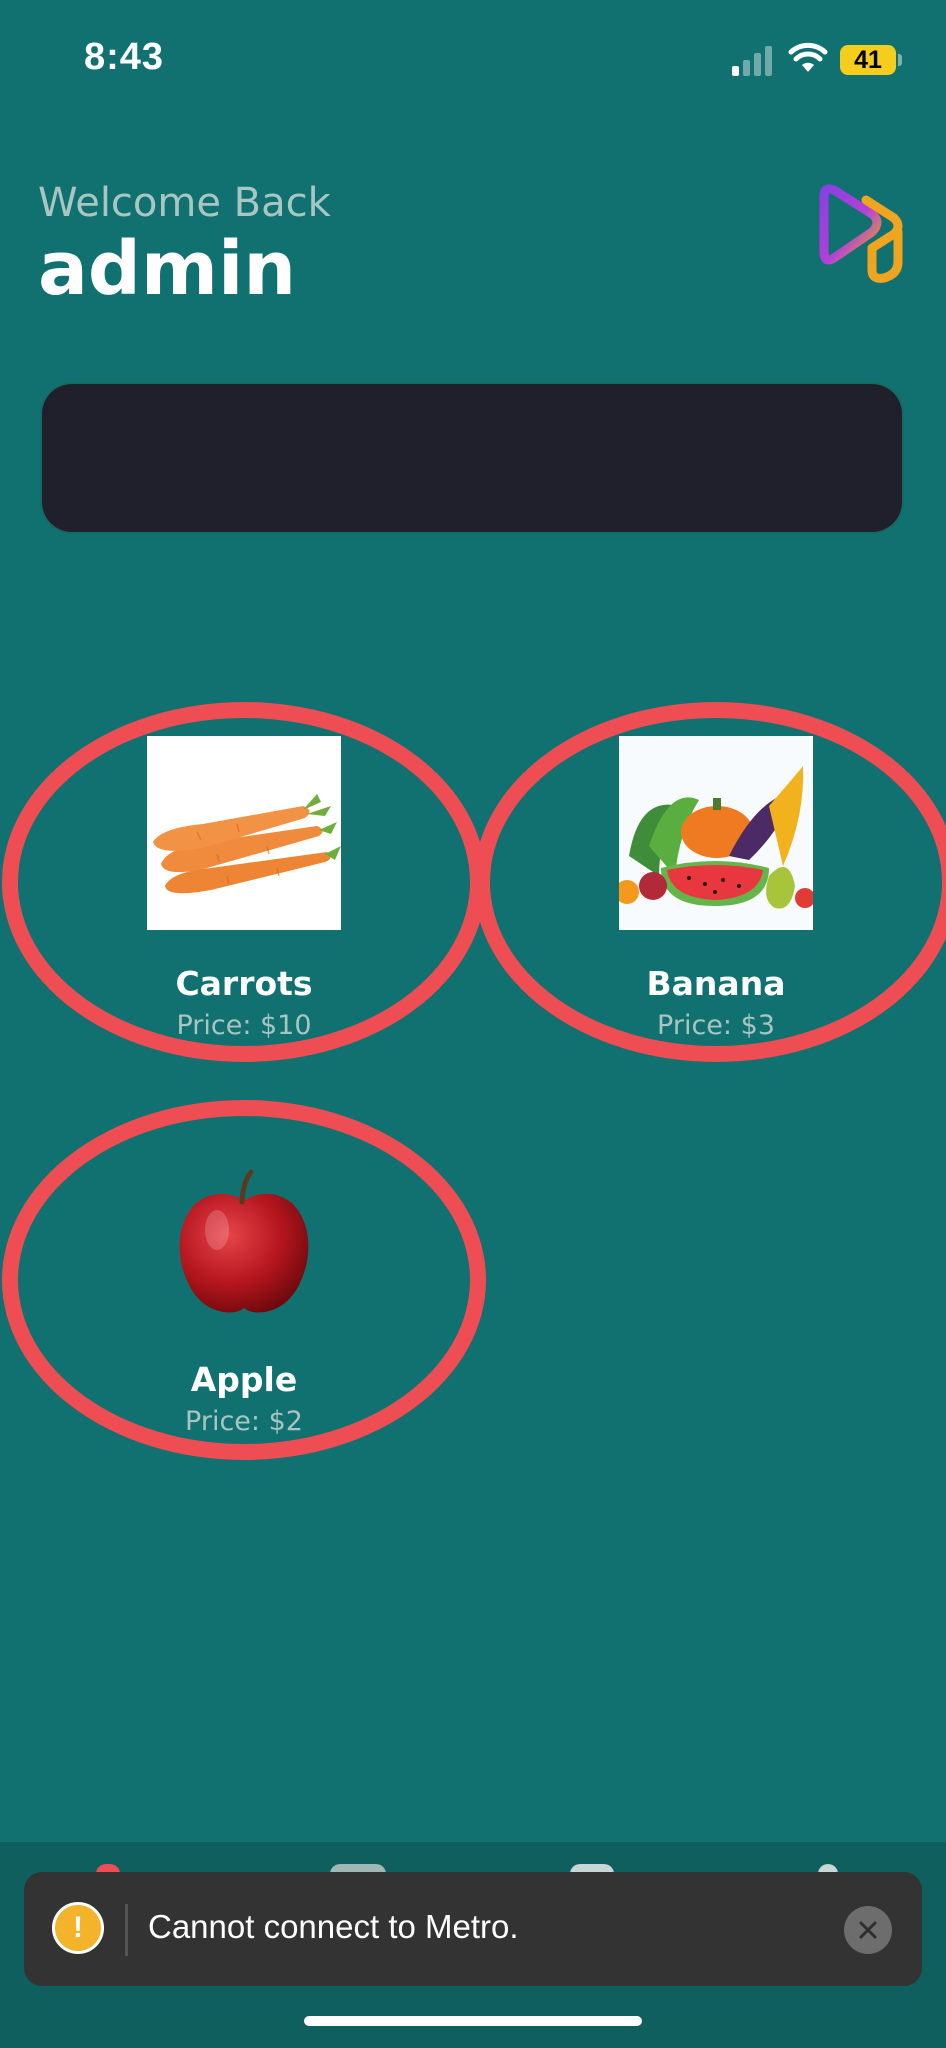 The height and width of the screenshot is (2048, 946). Describe the element at coordinates (752, 61) in the screenshot. I see `signal-icon` at that location.